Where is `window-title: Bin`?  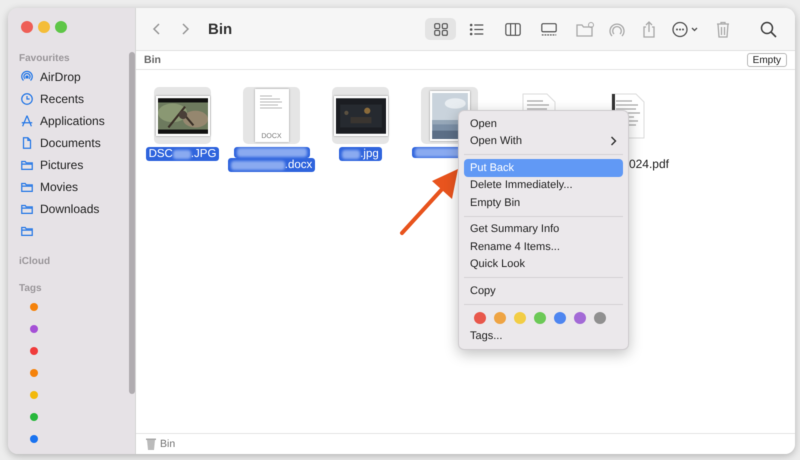
window-title: Bin is located at coordinates (220, 29).